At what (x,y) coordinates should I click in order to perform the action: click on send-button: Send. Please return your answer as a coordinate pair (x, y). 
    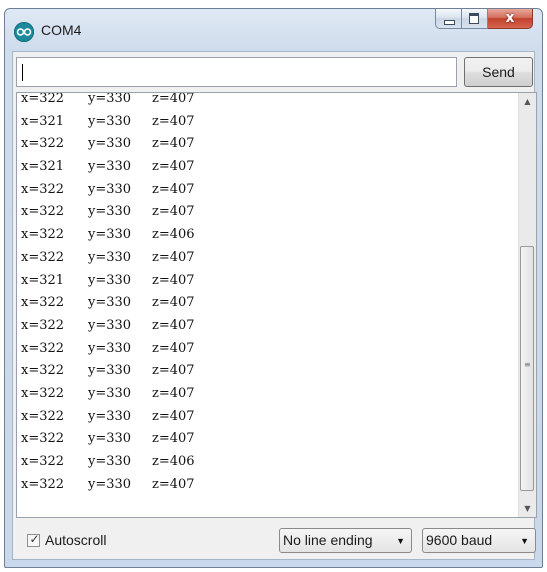
    Looking at the image, I should click on (498, 72).